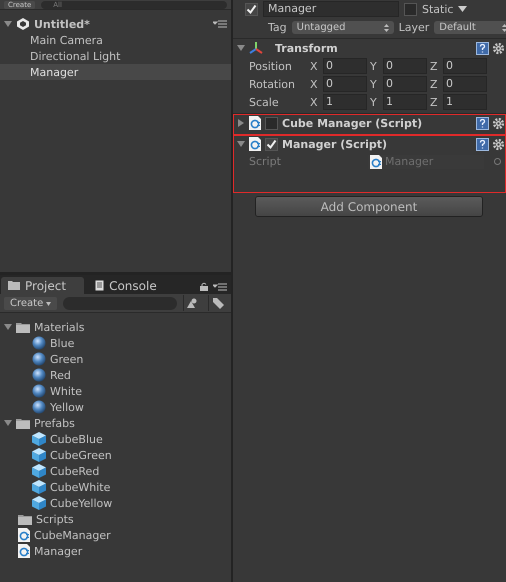  What do you see at coordinates (55, 519) in the screenshot?
I see `asset-item: Scripts` at bounding box center [55, 519].